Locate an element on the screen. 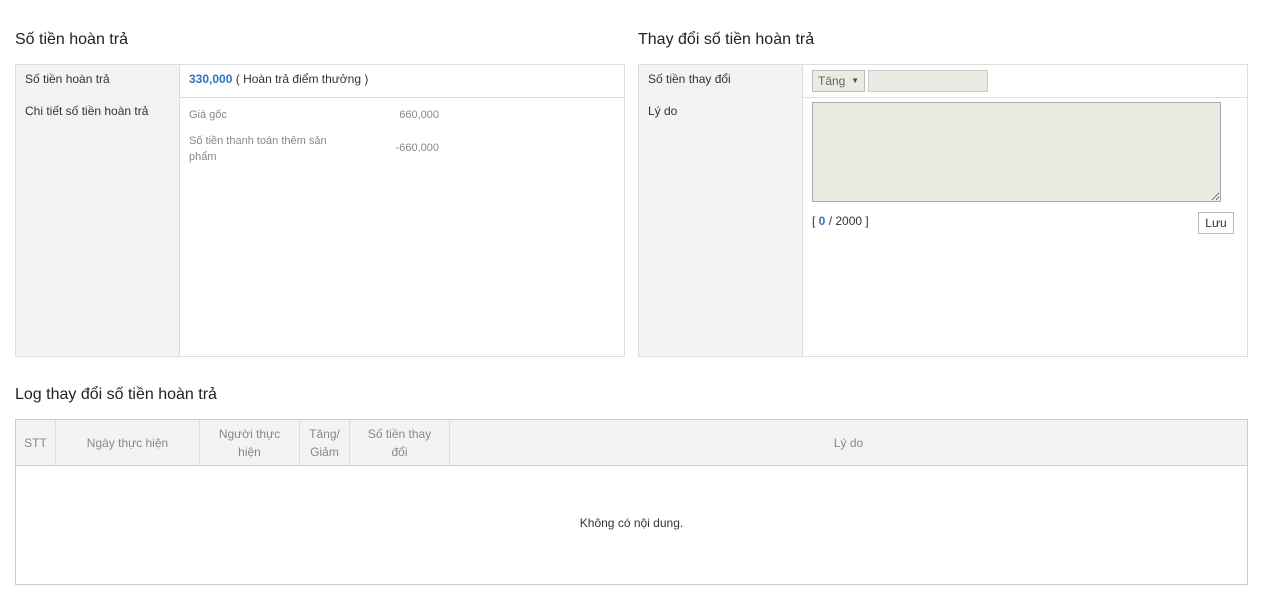 This screenshot has width=1263, height=601. detail-extra-payment-value: -660,000 is located at coordinates (417, 148).